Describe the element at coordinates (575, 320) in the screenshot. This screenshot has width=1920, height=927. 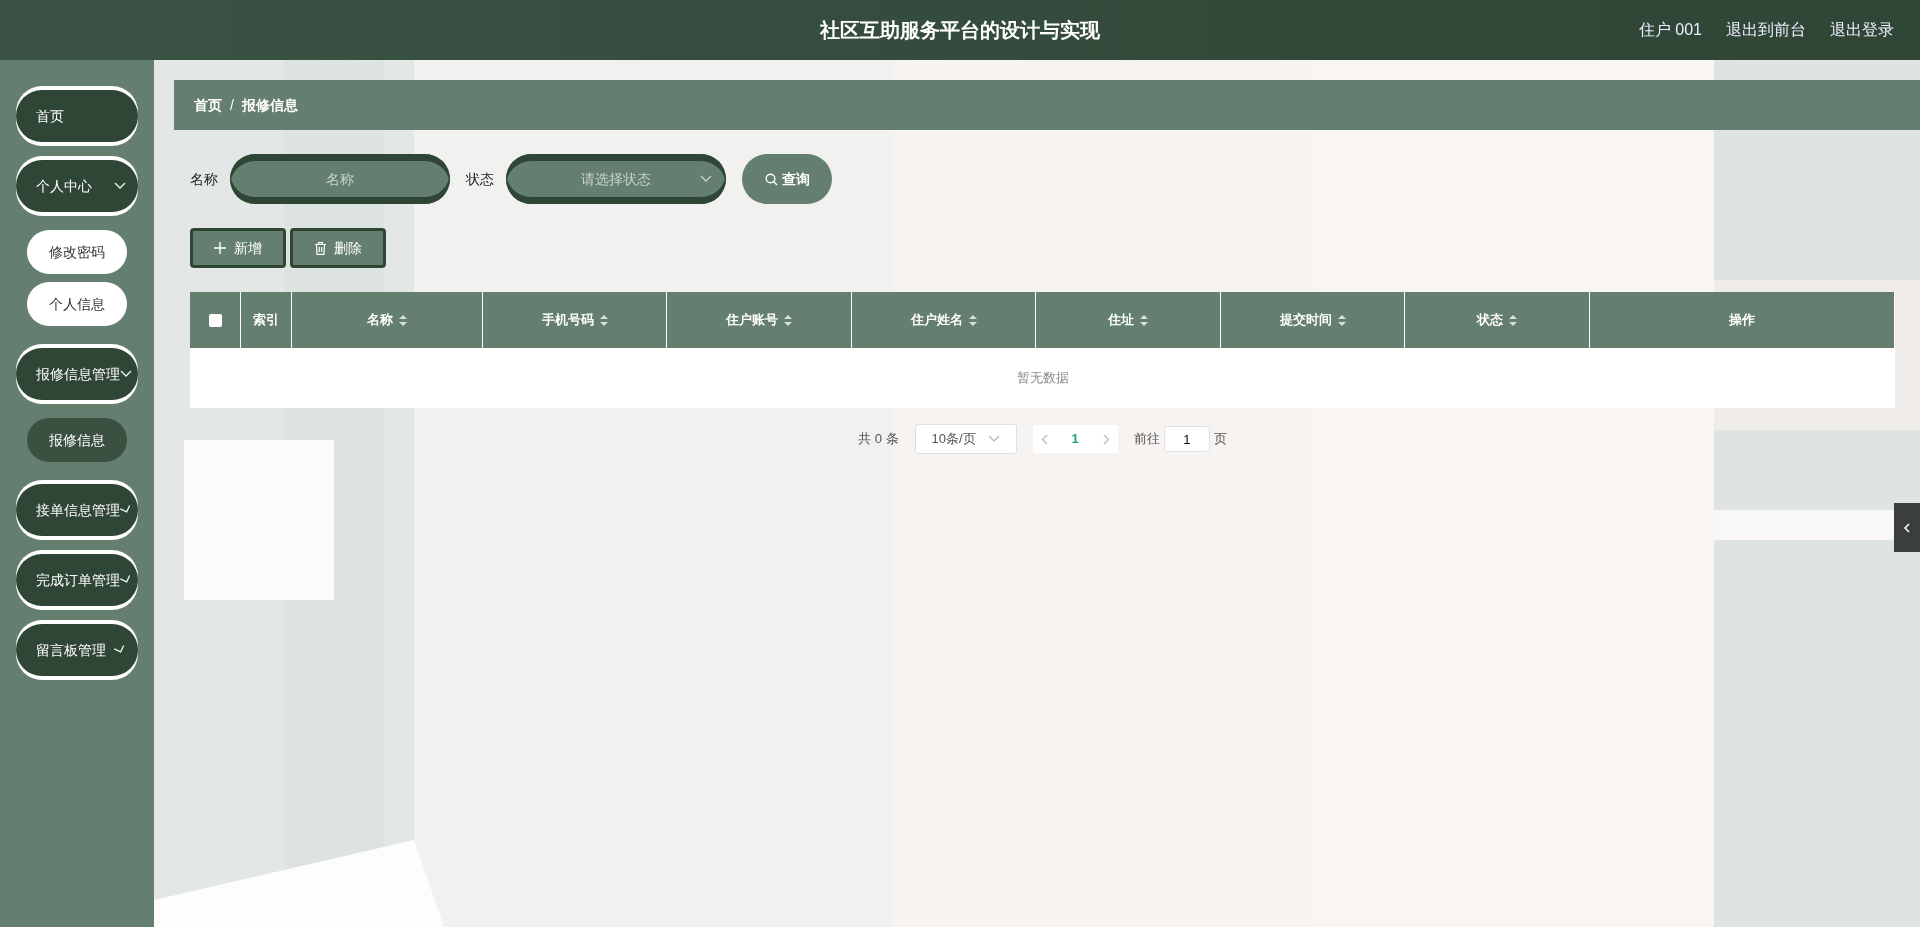
I see `column-header: 手机号码` at that location.